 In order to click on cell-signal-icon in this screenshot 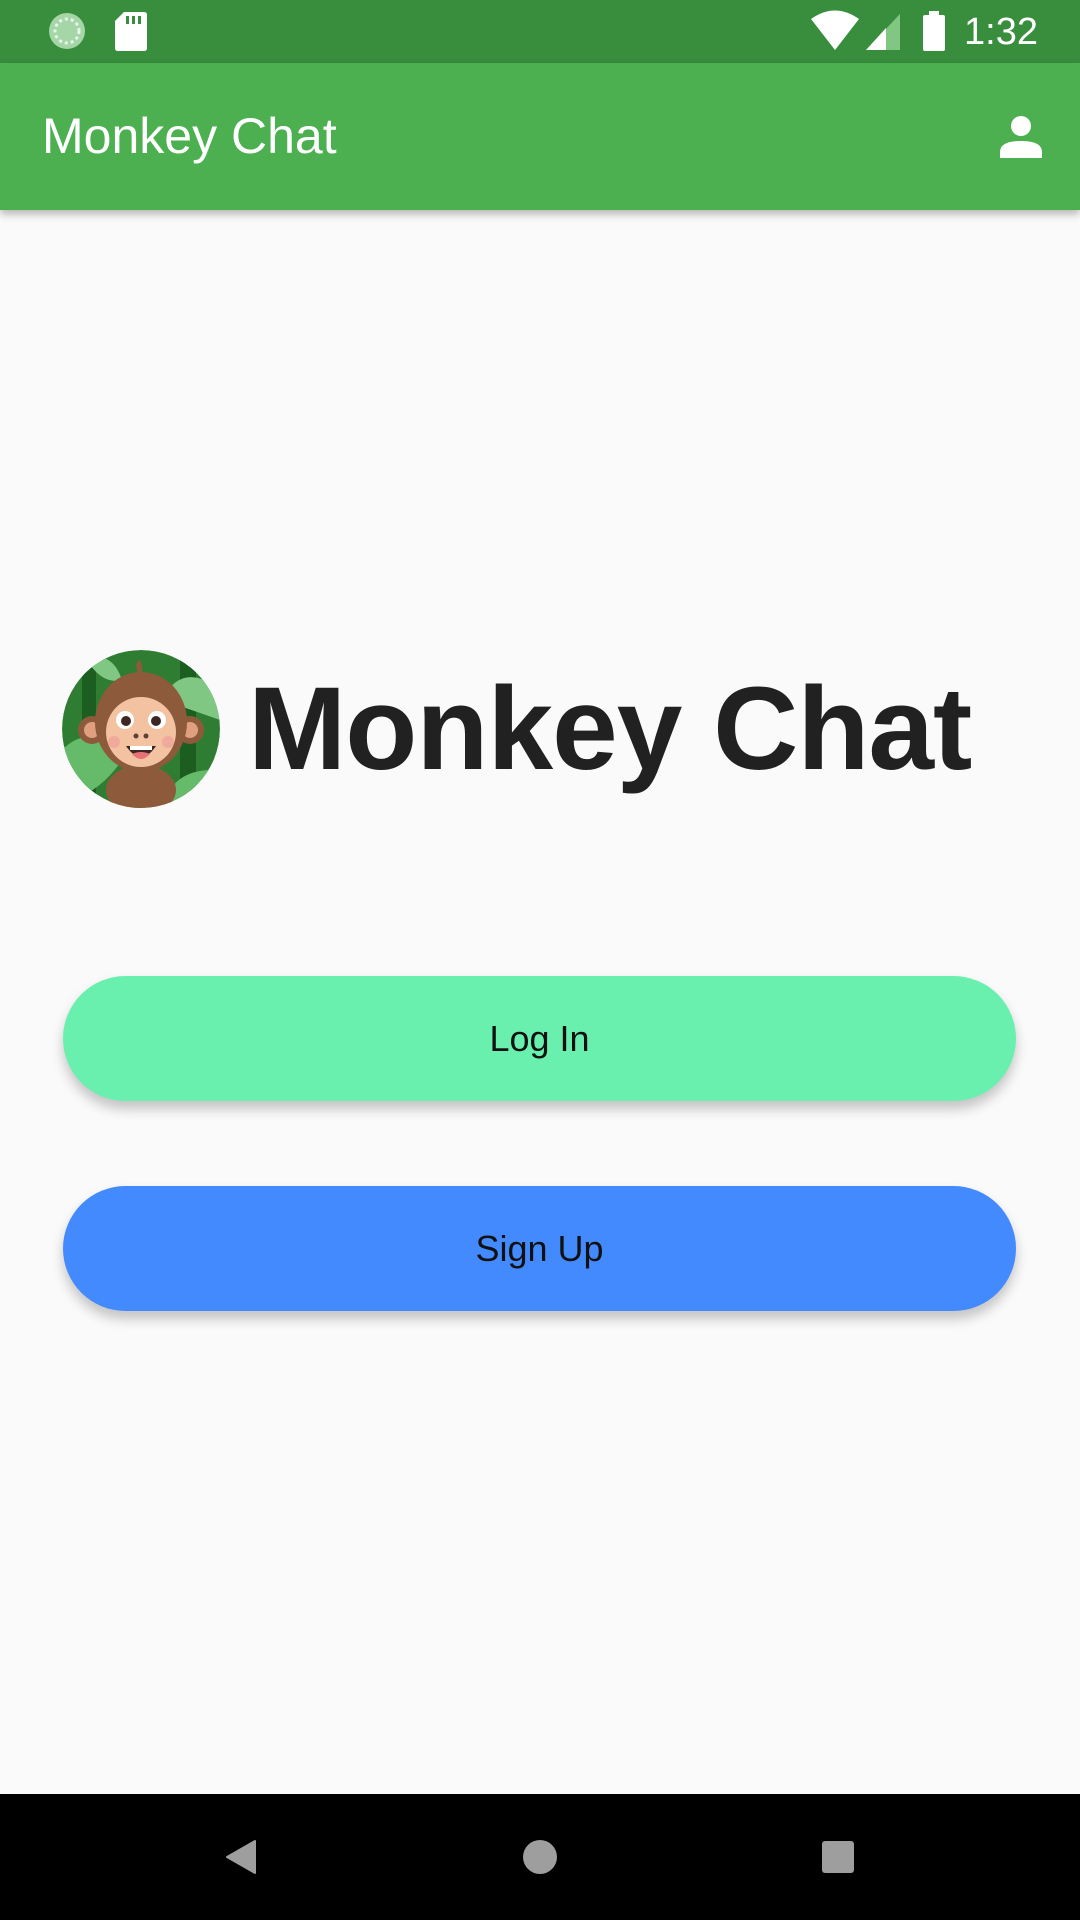, I will do `click(883, 32)`.